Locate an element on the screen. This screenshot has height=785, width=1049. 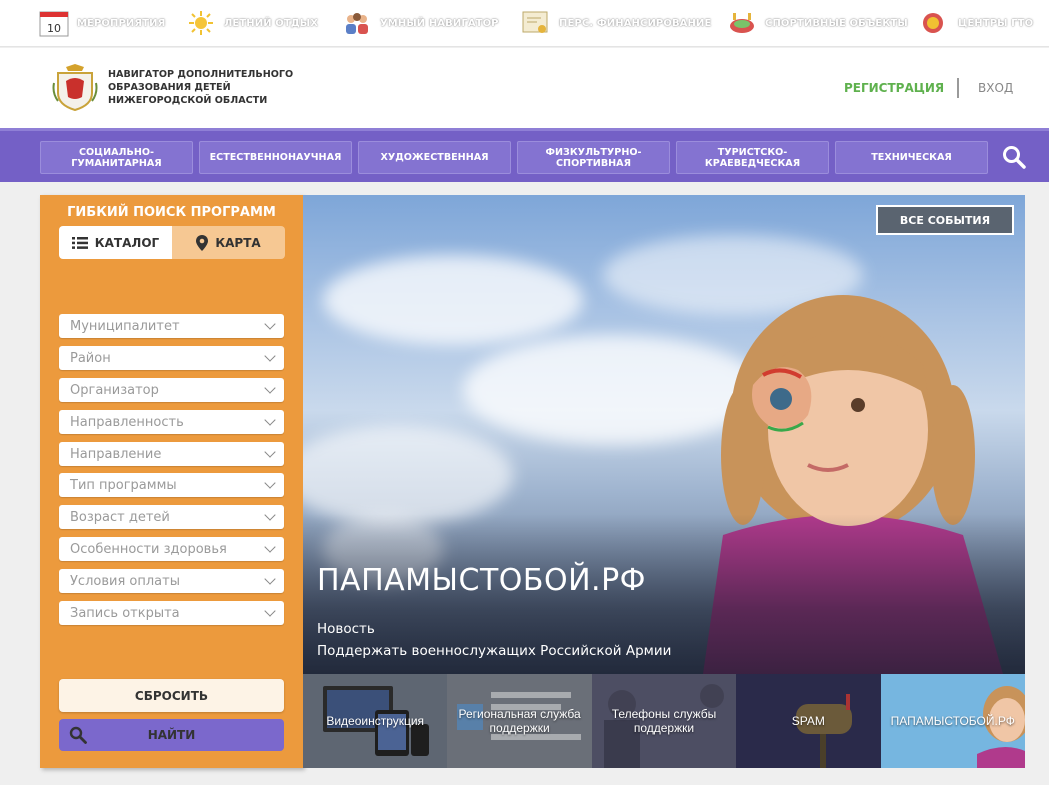
tab-catalog-label: Каталог is located at coordinates (127, 242).